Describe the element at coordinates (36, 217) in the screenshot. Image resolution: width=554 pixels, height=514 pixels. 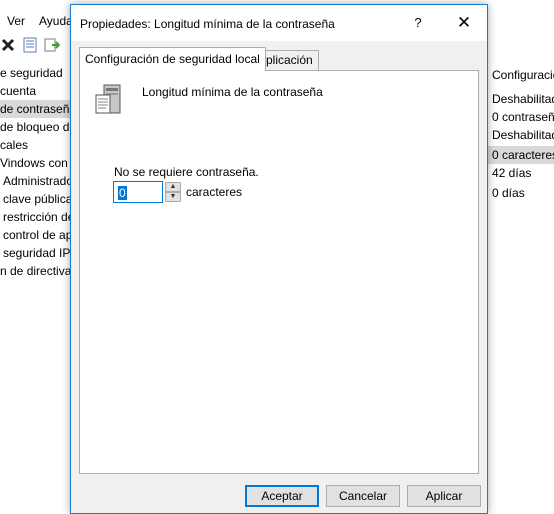
I see `tree-item-software-restriction: restricción de` at that location.